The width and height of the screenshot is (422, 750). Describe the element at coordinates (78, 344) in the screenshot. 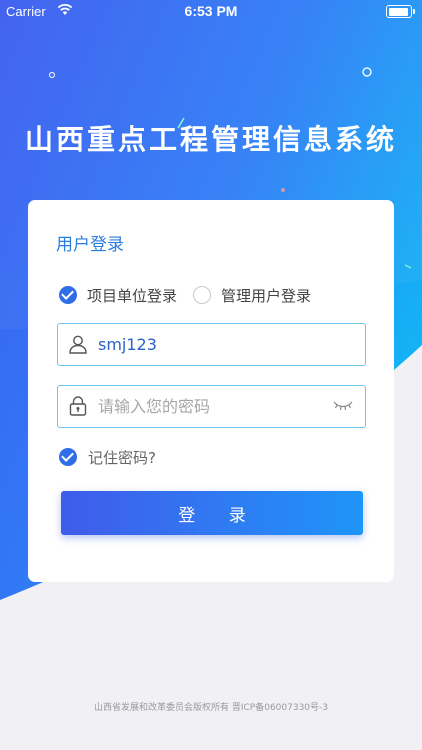

I see `user-icon` at that location.